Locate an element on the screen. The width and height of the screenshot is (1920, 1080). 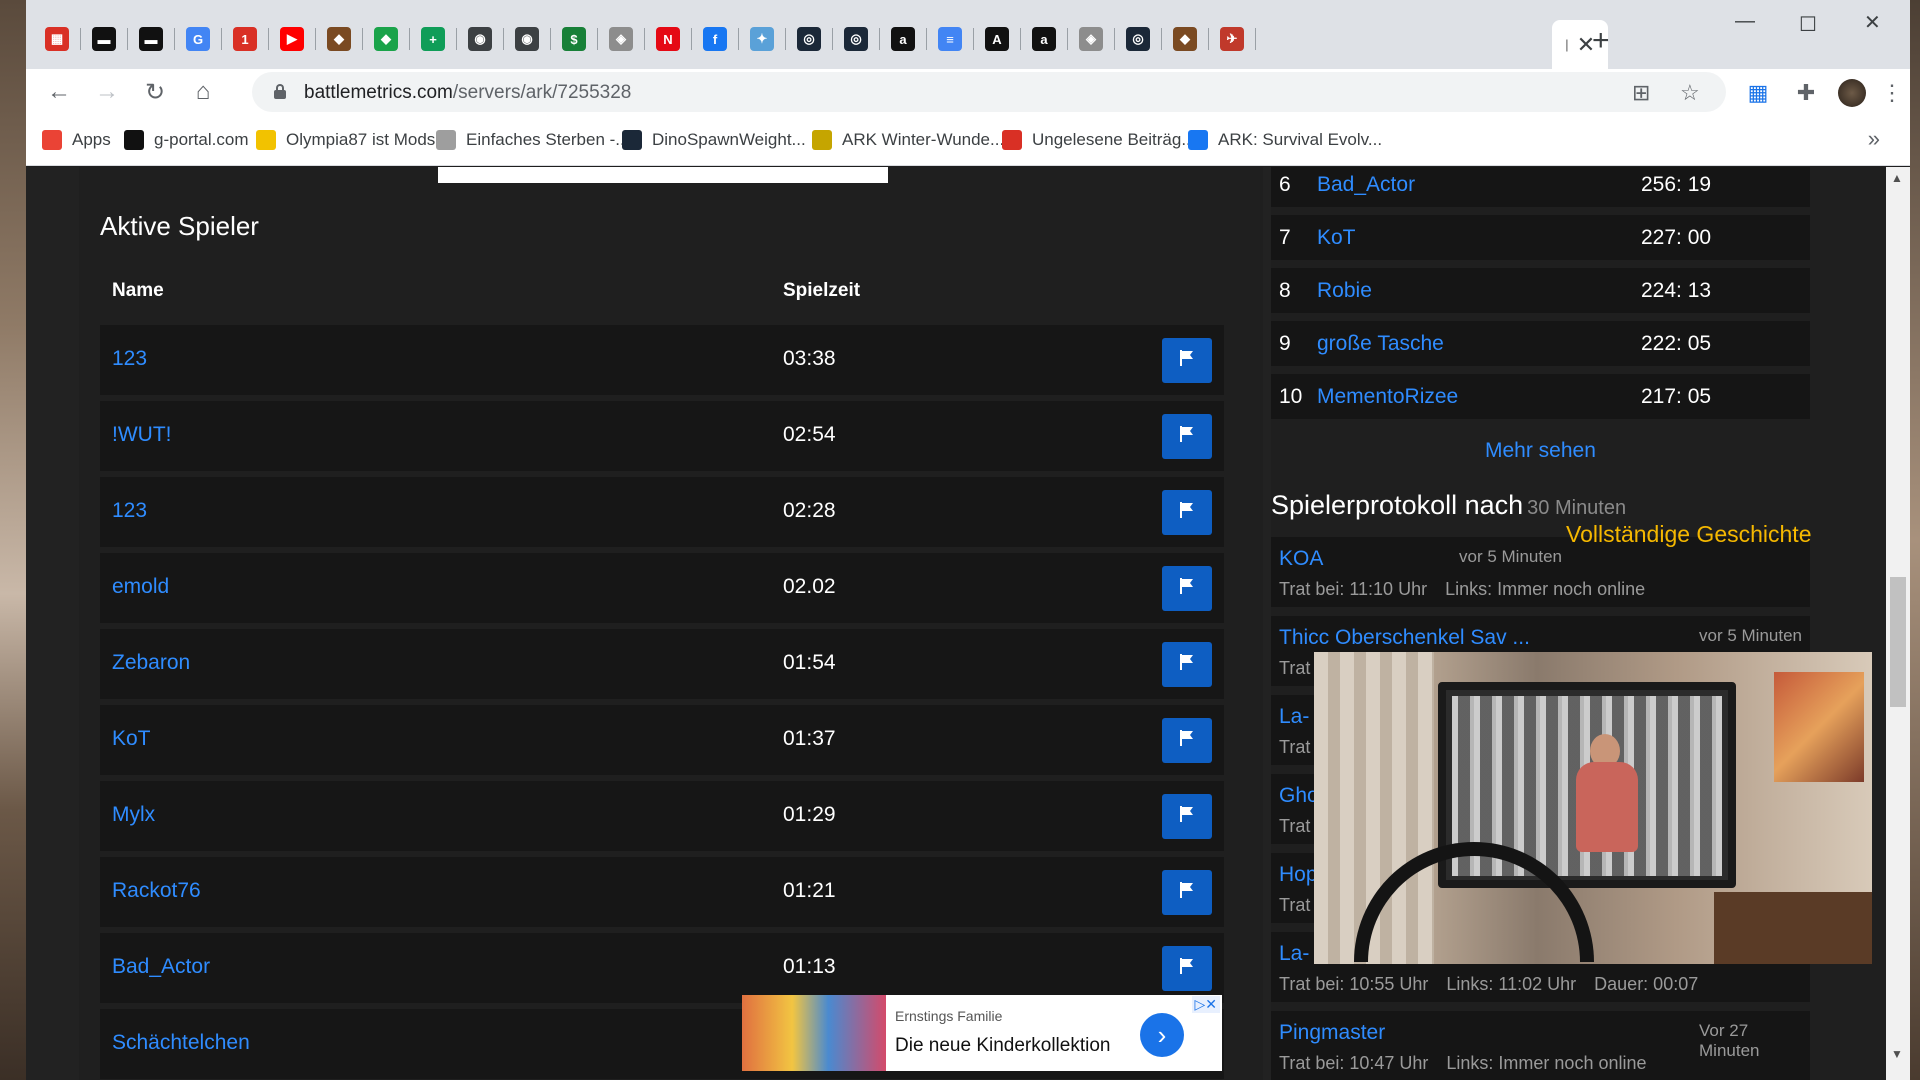
url-text: battlemetrics.com/servers/ark/7255328 is located at coordinates (467, 93).